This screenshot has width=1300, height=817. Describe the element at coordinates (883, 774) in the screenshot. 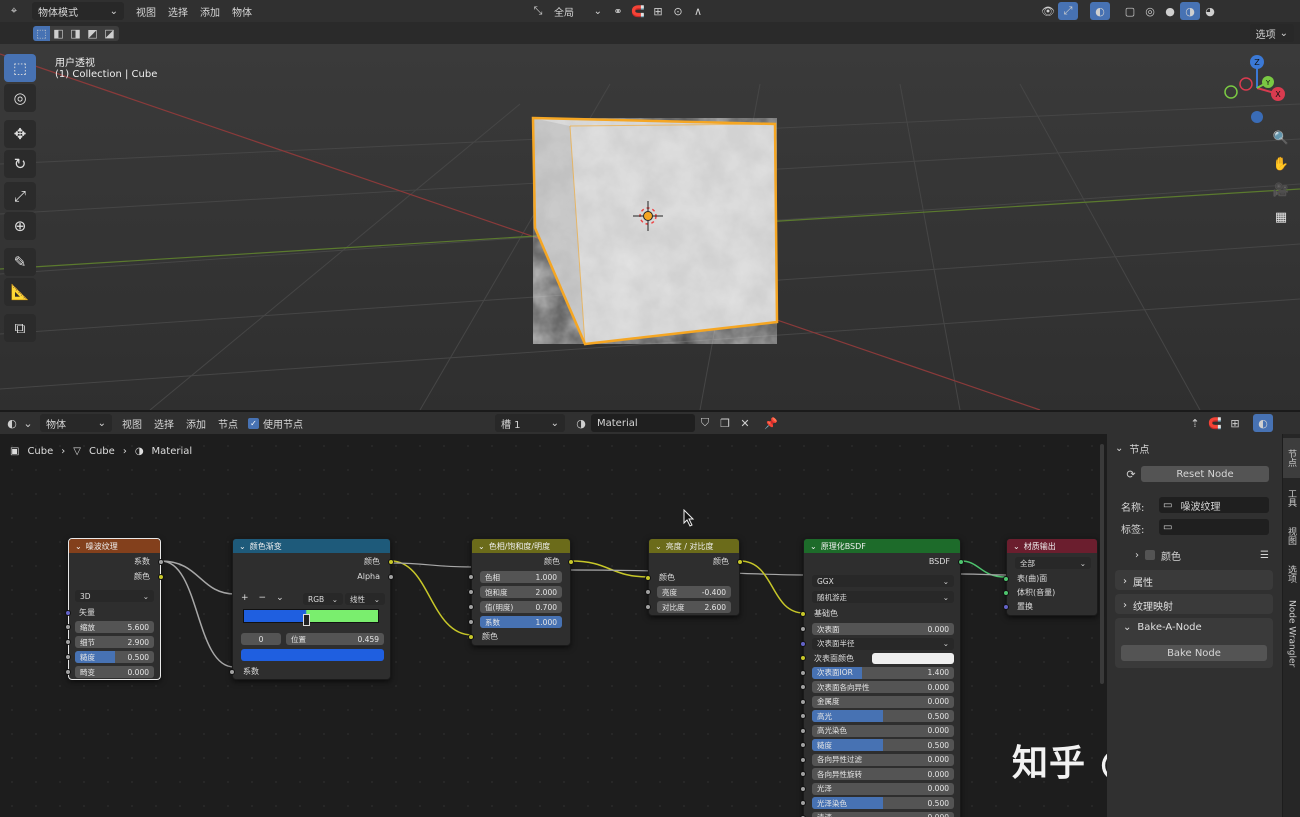

I see `bsdf-field: 各向异性旋转 0.000` at that location.